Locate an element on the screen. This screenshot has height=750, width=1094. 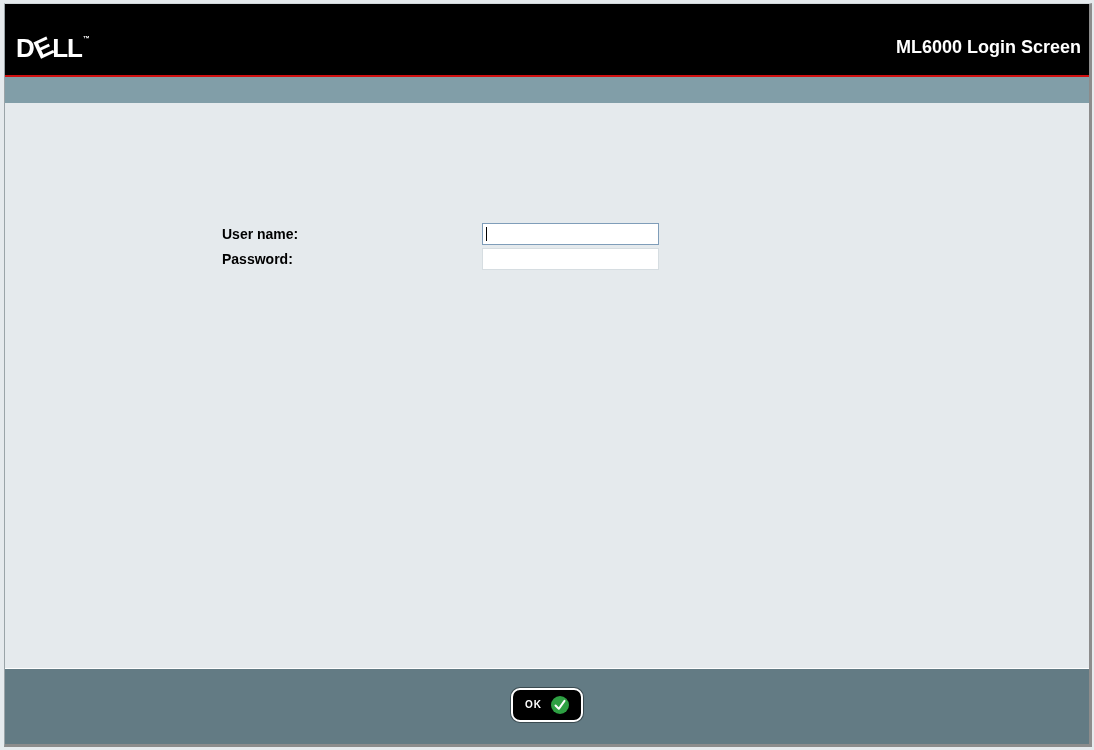
page-title: ML6000 Login Screen is located at coordinates (988, 47).